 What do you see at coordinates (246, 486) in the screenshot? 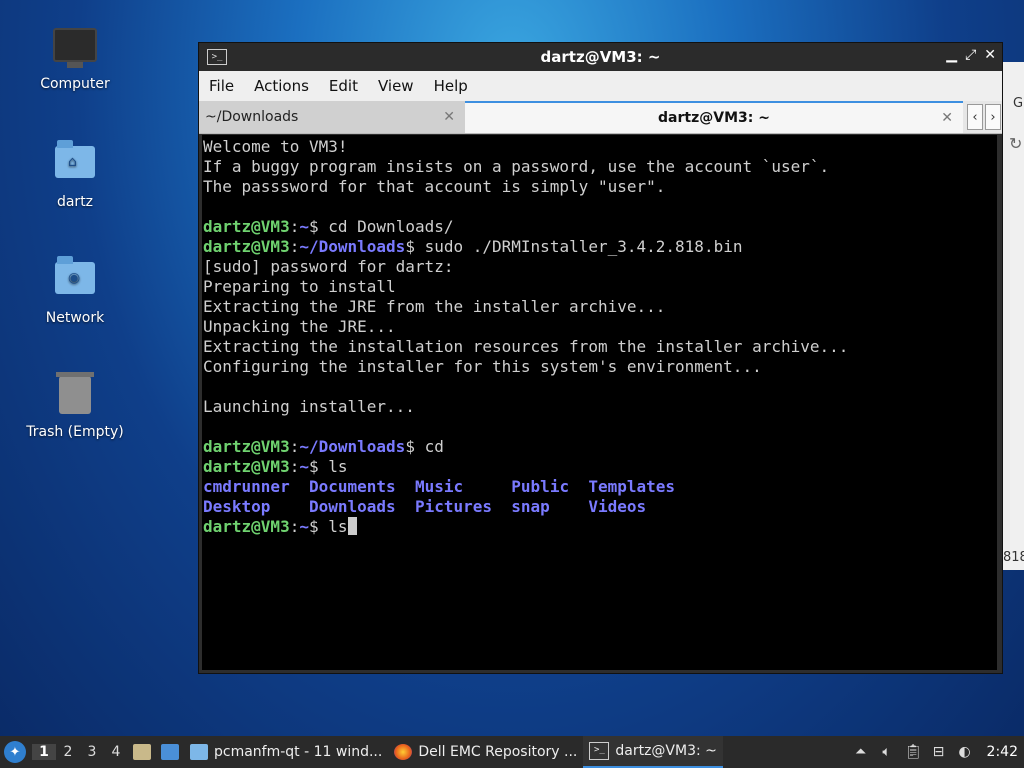
I see `directory-entry: cmdrunner` at bounding box center [246, 486].